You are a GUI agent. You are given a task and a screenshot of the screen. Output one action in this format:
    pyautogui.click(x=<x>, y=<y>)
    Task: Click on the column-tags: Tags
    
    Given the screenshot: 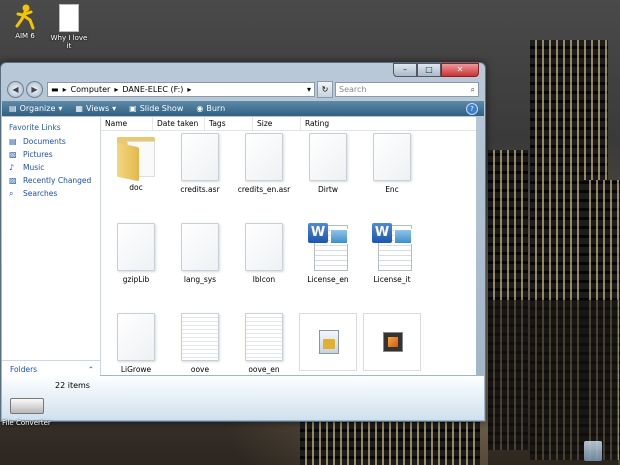 What is the action you would take?
    pyautogui.click(x=229, y=123)
    